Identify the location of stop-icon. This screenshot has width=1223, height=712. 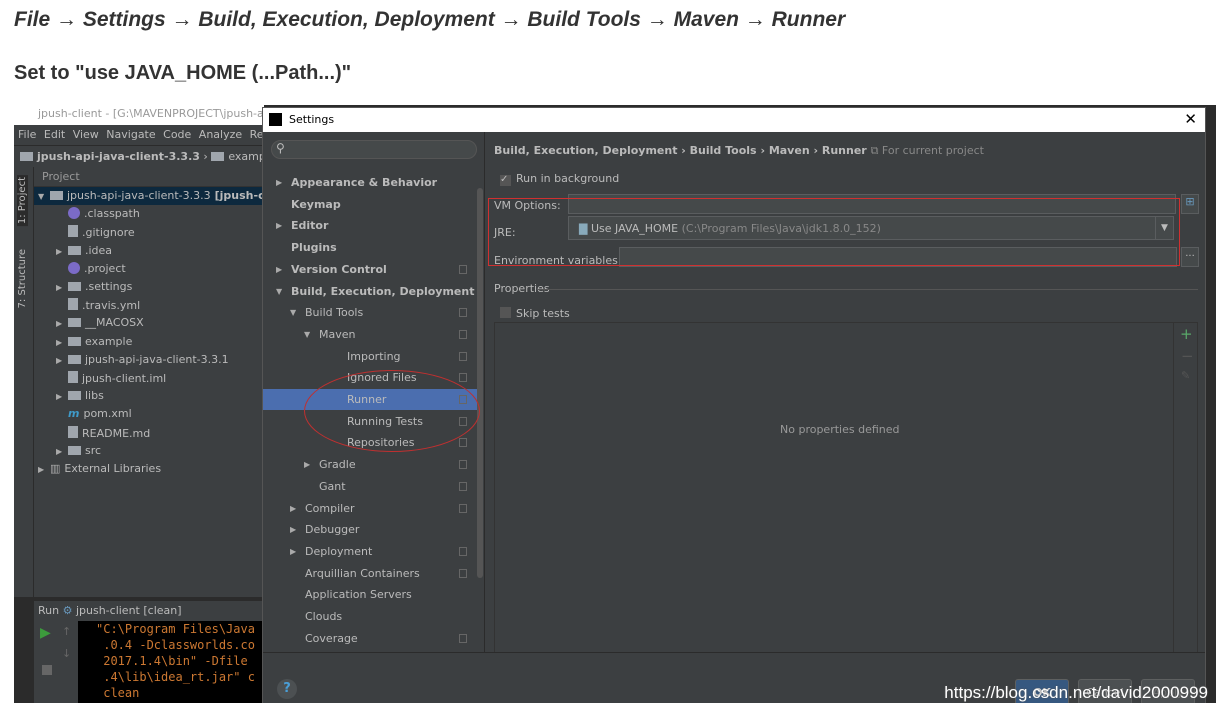
(47, 670).